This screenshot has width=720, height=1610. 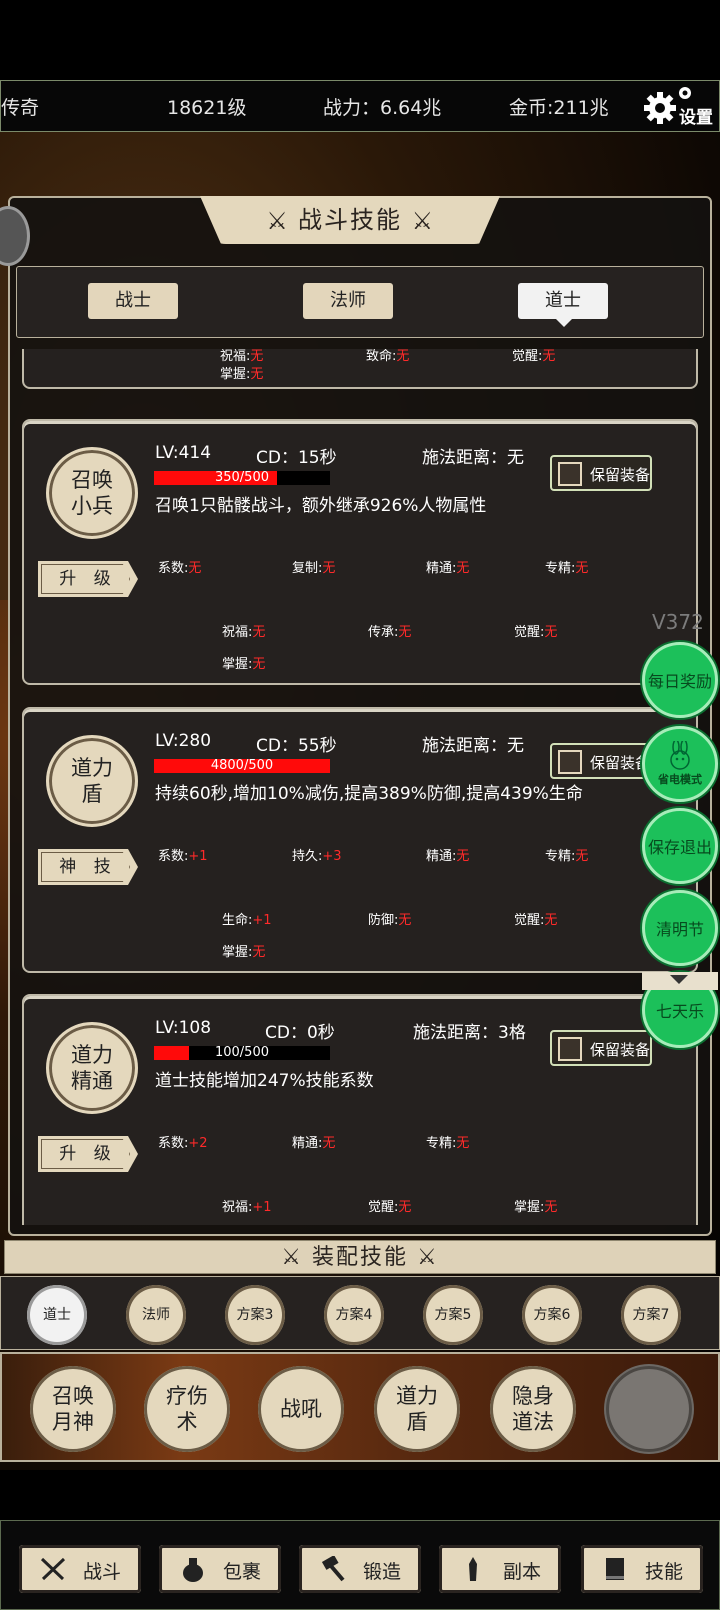 I want to click on rabbit-icon, so click(x=680, y=755).